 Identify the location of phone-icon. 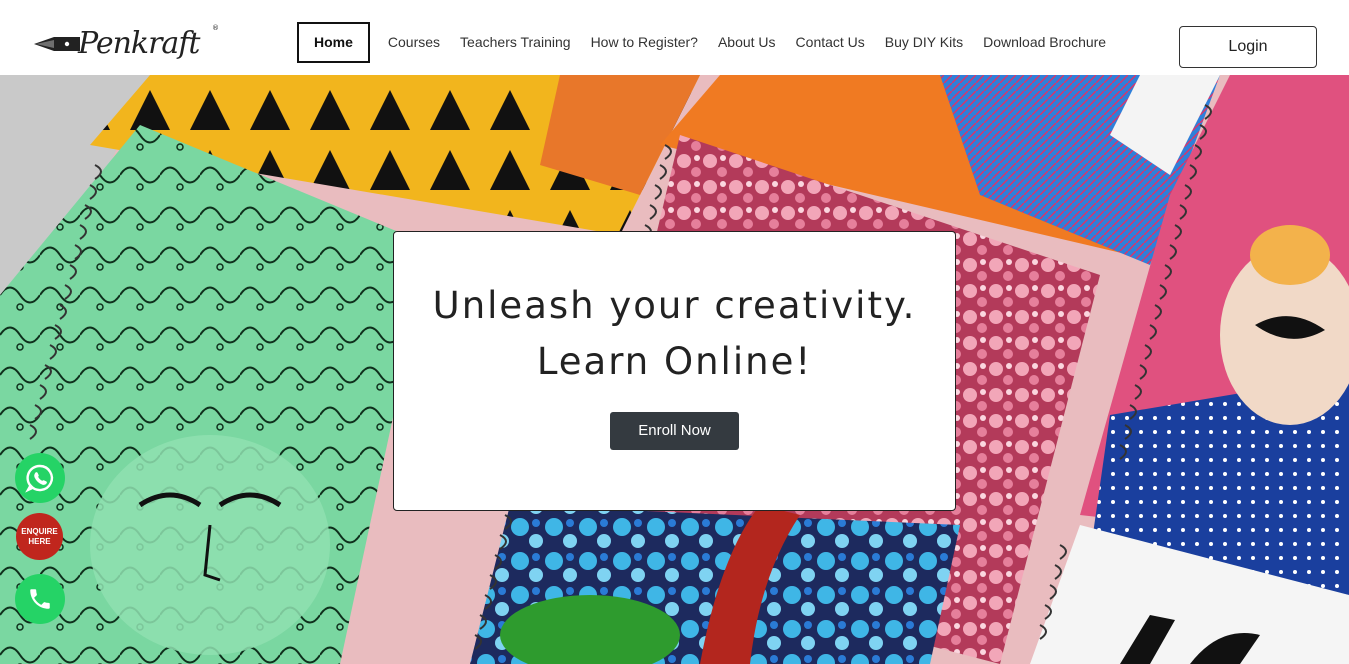
(40, 599).